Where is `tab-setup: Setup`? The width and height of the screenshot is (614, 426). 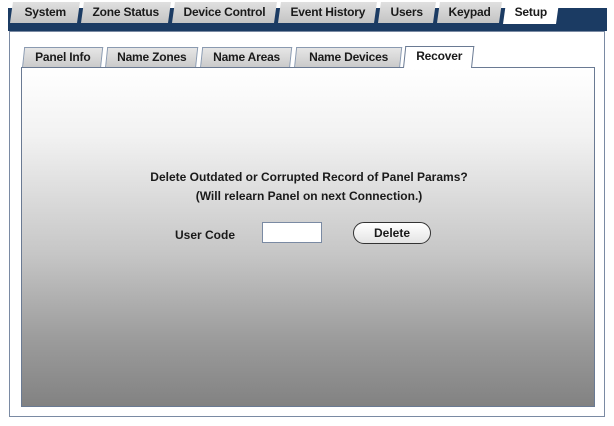 tab-setup: Setup is located at coordinates (531, 12).